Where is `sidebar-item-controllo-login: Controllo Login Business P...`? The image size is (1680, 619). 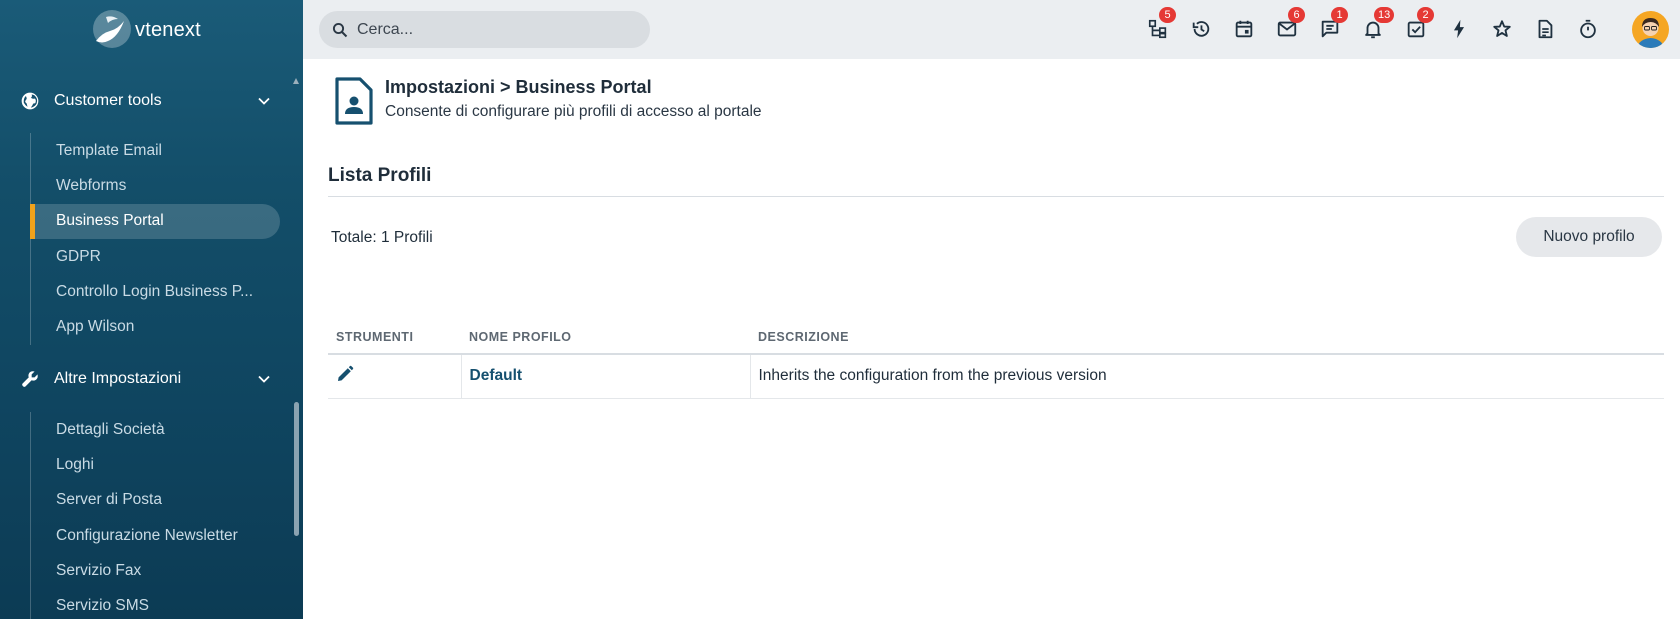 sidebar-item-controllo-login: Controllo Login Business P... is located at coordinates (155, 291).